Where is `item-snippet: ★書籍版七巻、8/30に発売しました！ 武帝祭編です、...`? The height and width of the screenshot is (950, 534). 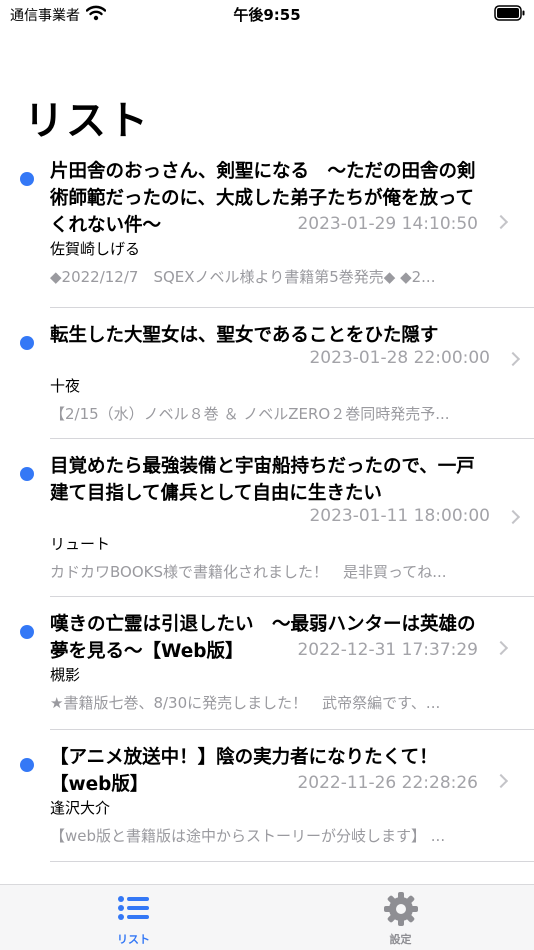
item-snippet: ★書籍版七巻、8/30に発売しました！ 武帝祭編です、... is located at coordinates (245, 703).